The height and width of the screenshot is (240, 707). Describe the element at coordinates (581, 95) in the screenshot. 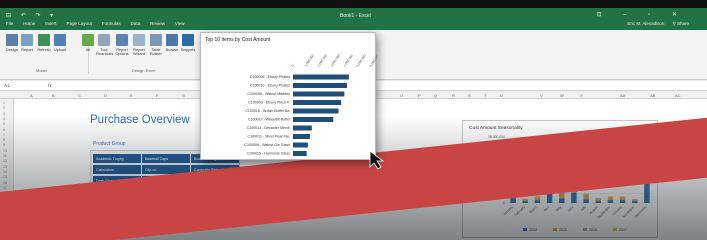

I see `column-header: X` at that location.